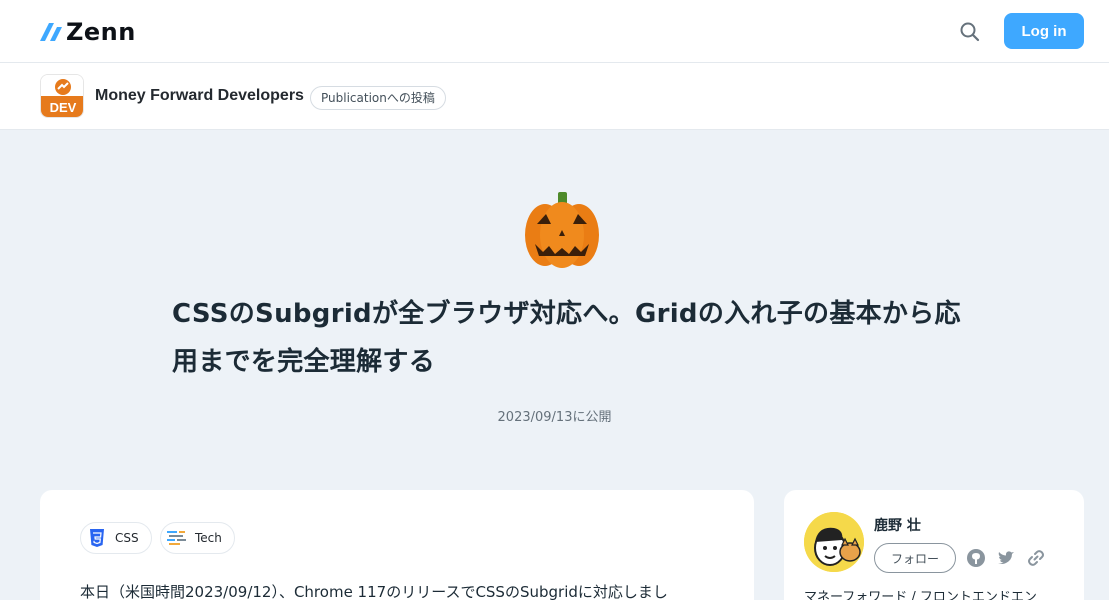 The image size is (1109, 600). Describe the element at coordinates (920, 595) in the screenshot. I see `author-bio: マネーフォワード / フロントエンドエン` at that location.